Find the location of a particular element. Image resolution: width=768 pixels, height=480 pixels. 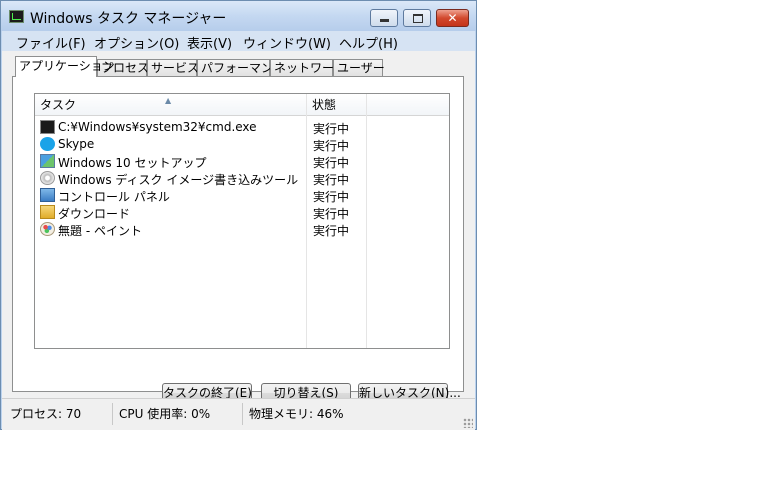

tab-network: ネットワーク is located at coordinates (308, 68).